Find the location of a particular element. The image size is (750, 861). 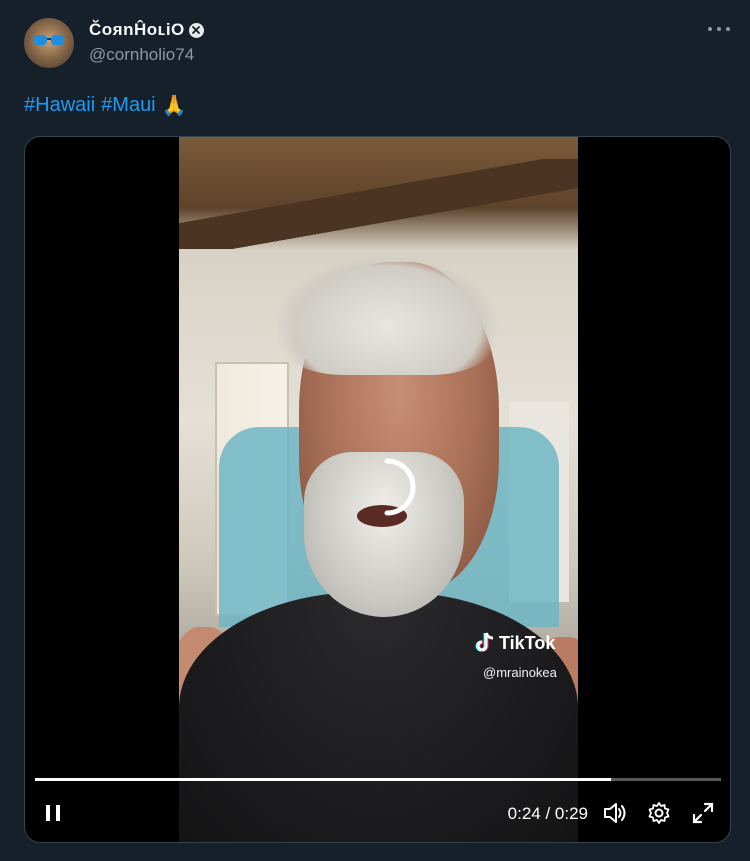

pause-icon is located at coordinates (53, 813).